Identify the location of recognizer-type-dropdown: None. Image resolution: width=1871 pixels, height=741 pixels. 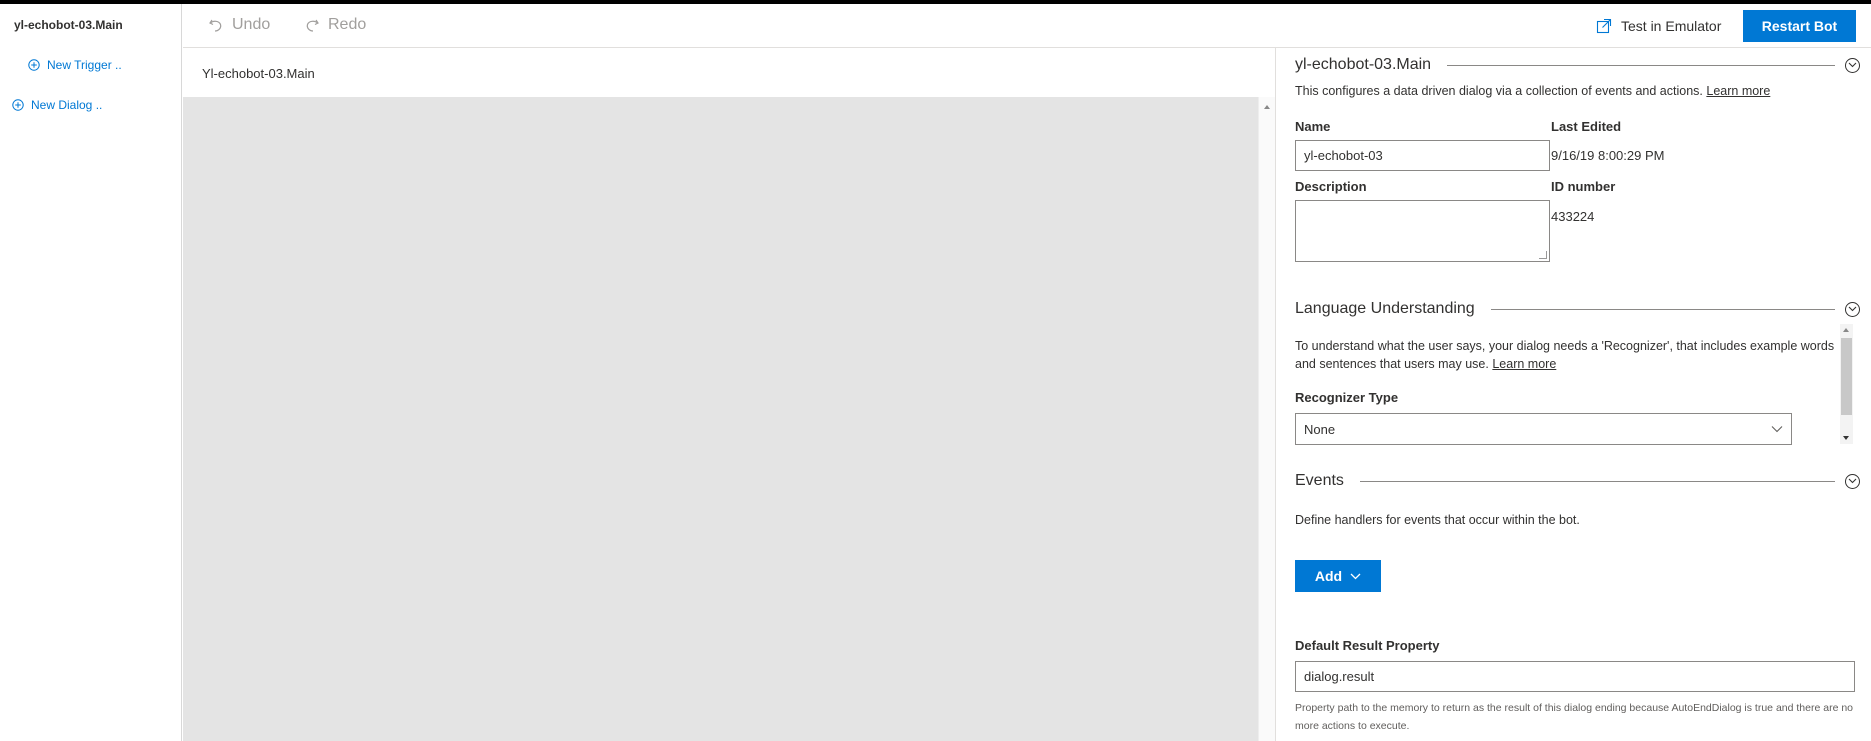
(1543, 429).